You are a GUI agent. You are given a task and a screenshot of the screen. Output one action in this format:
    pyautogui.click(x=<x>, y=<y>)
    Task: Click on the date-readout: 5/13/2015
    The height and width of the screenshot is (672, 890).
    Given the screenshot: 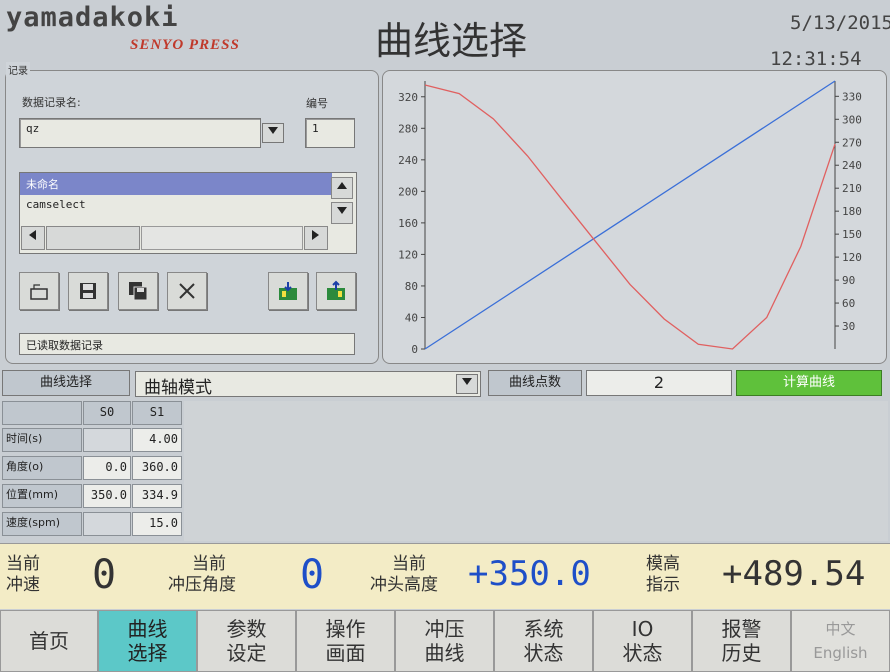 What is the action you would take?
    pyautogui.click(x=840, y=23)
    